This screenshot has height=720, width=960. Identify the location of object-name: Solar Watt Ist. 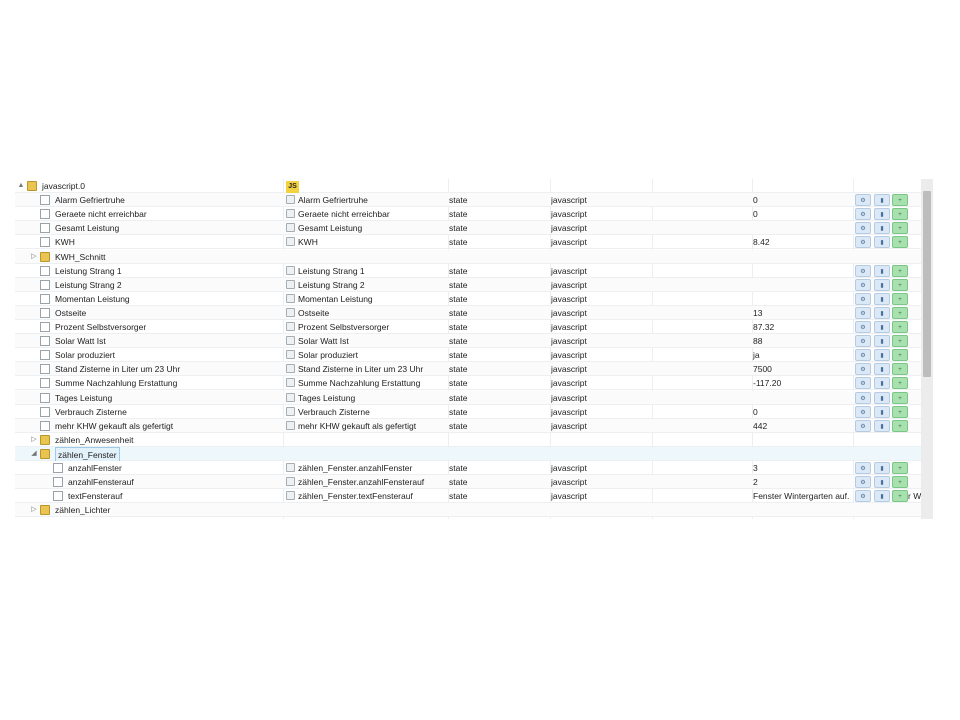
(80, 341).